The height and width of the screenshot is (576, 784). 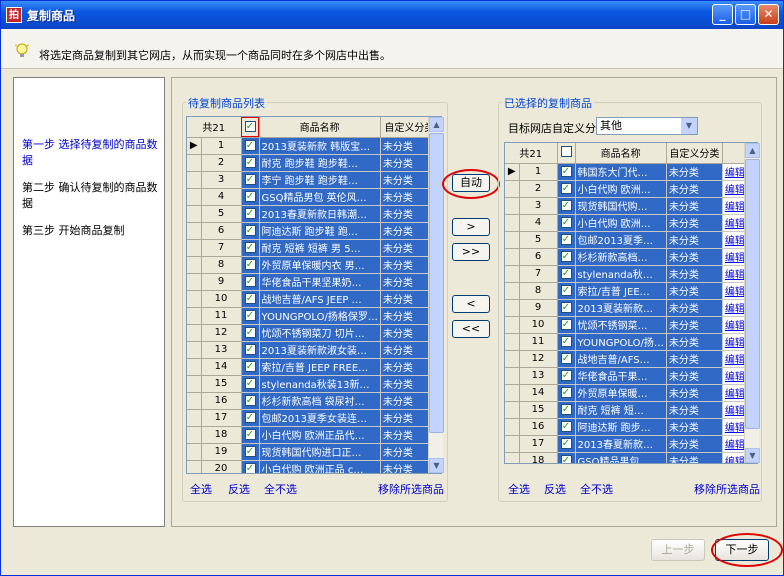 I want to click on table-row: 8 ✓ 外贸原单保暖内衣 男… 未分类, so click(x=313, y=265).